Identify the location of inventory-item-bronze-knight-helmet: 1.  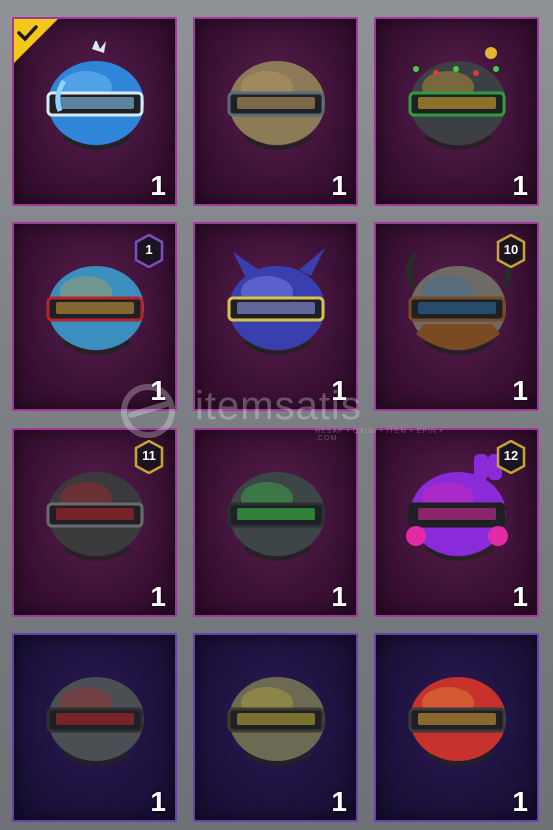
(275, 111).